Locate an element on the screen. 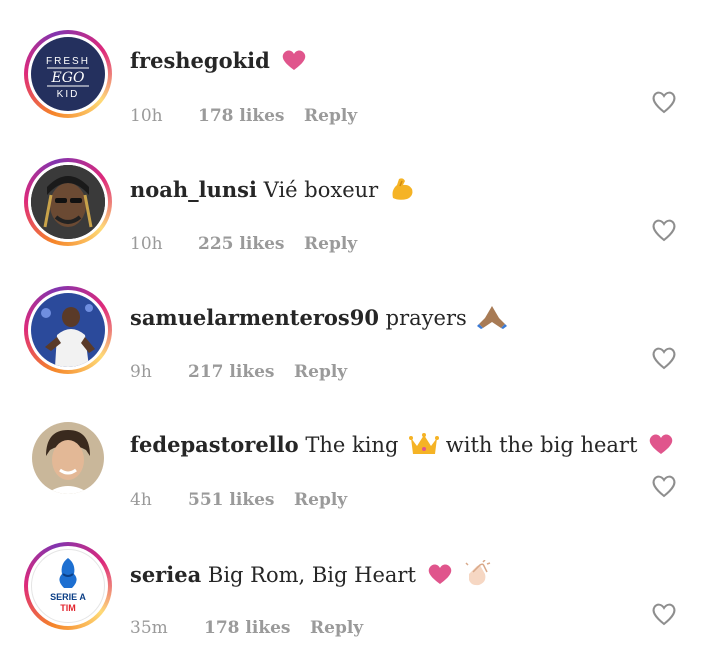 This screenshot has height=670, width=720. comment-text-line: noah_lunsi Vié boxeur is located at coordinates (272, 191).